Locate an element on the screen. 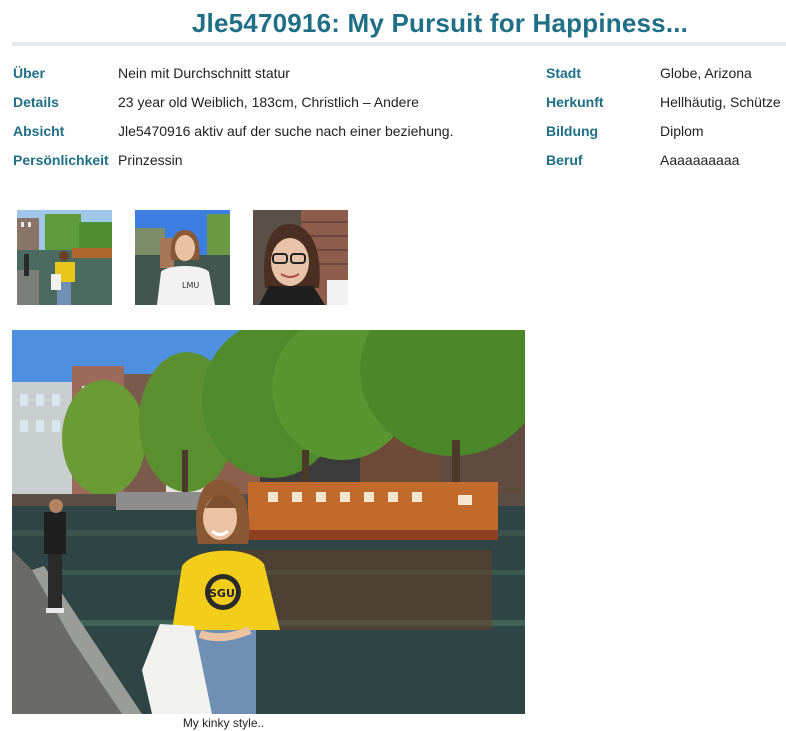 The height and width of the screenshot is (731, 786). title-divider is located at coordinates (399, 44).